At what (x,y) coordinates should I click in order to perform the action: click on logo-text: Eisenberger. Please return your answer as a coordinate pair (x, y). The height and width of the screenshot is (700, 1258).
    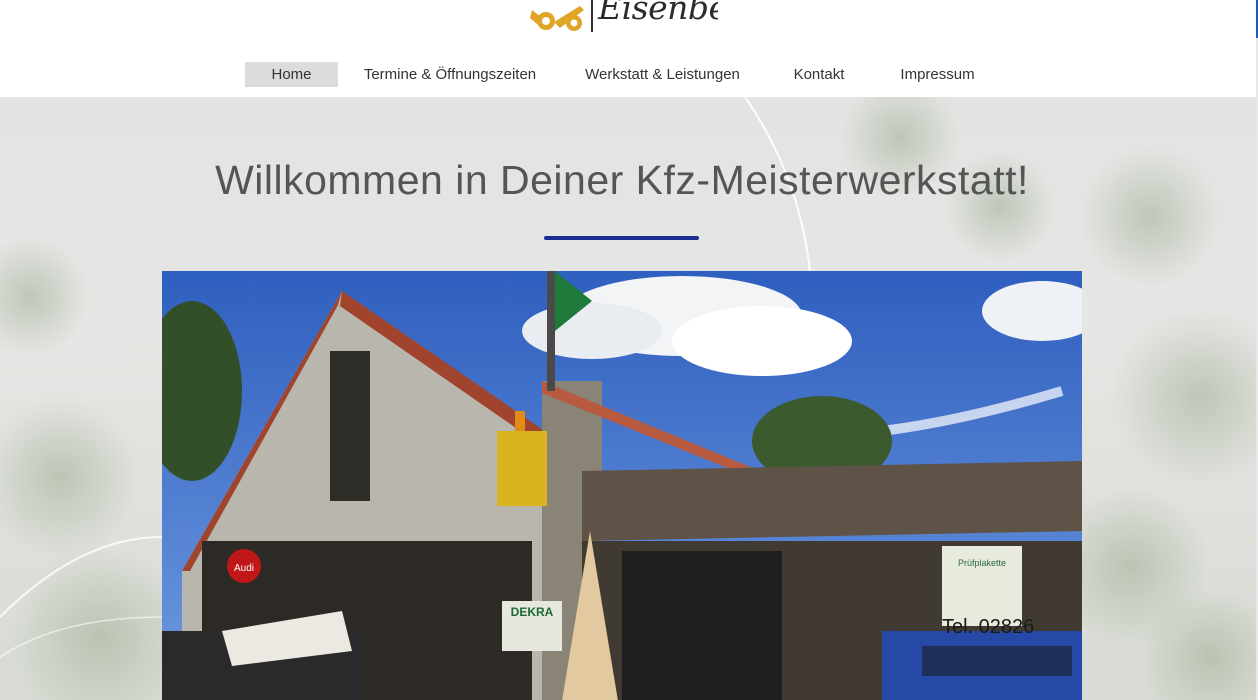
    Looking at the image, I should click on (658, 13).